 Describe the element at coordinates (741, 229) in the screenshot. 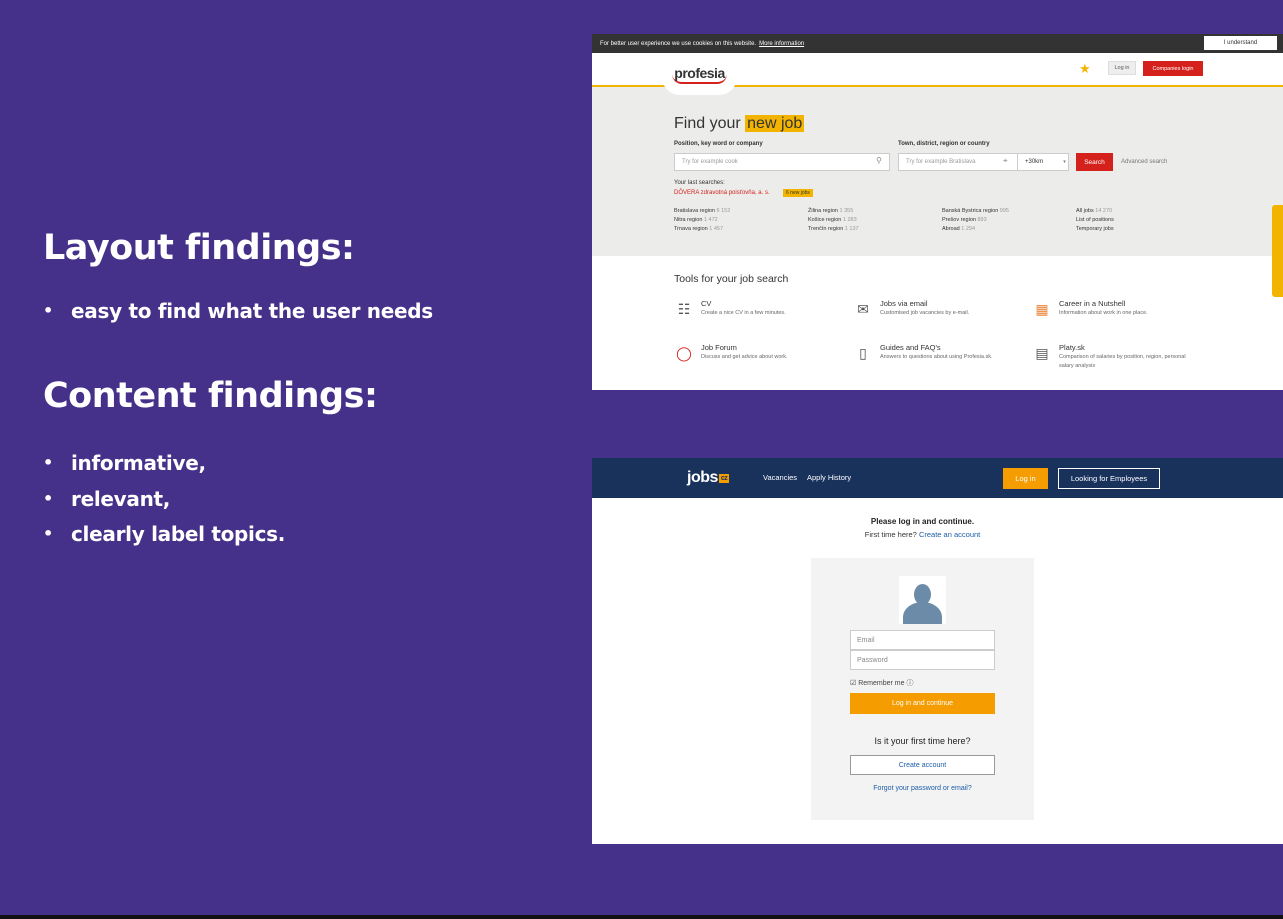

I see `region-link: Trnava region 1 457` at that location.